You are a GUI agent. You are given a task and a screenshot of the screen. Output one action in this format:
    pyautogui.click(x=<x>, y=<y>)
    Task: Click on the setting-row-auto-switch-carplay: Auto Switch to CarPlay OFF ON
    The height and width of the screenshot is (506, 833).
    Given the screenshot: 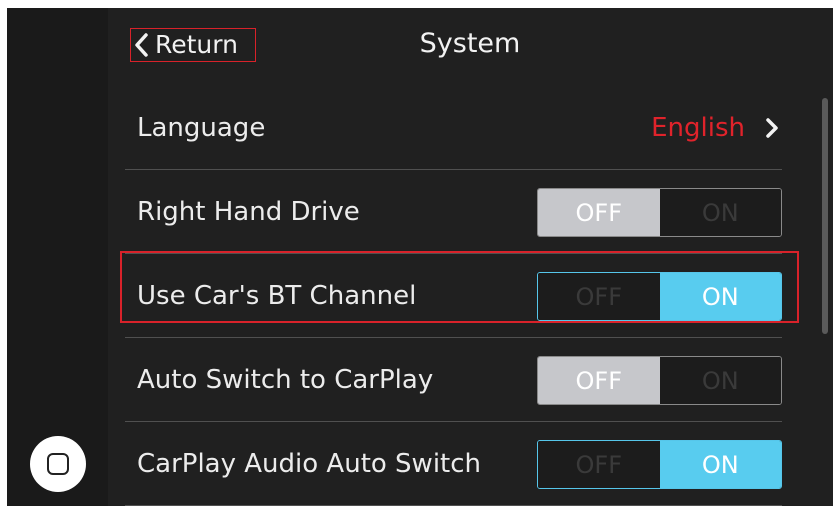 What is the action you would take?
    pyautogui.click(x=453, y=380)
    